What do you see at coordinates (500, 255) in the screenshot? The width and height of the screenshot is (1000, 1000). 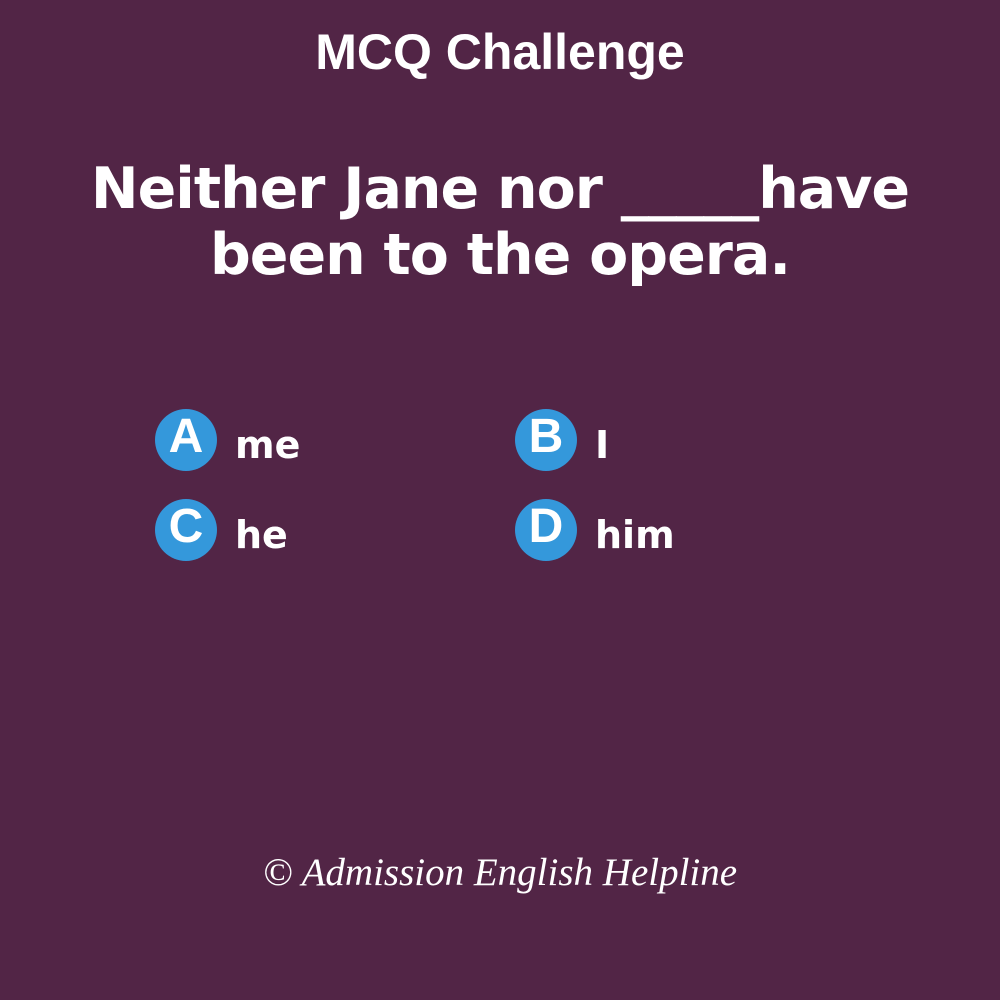 I see `question-line-2: been to the opera.` at bounding box center [500, 255].